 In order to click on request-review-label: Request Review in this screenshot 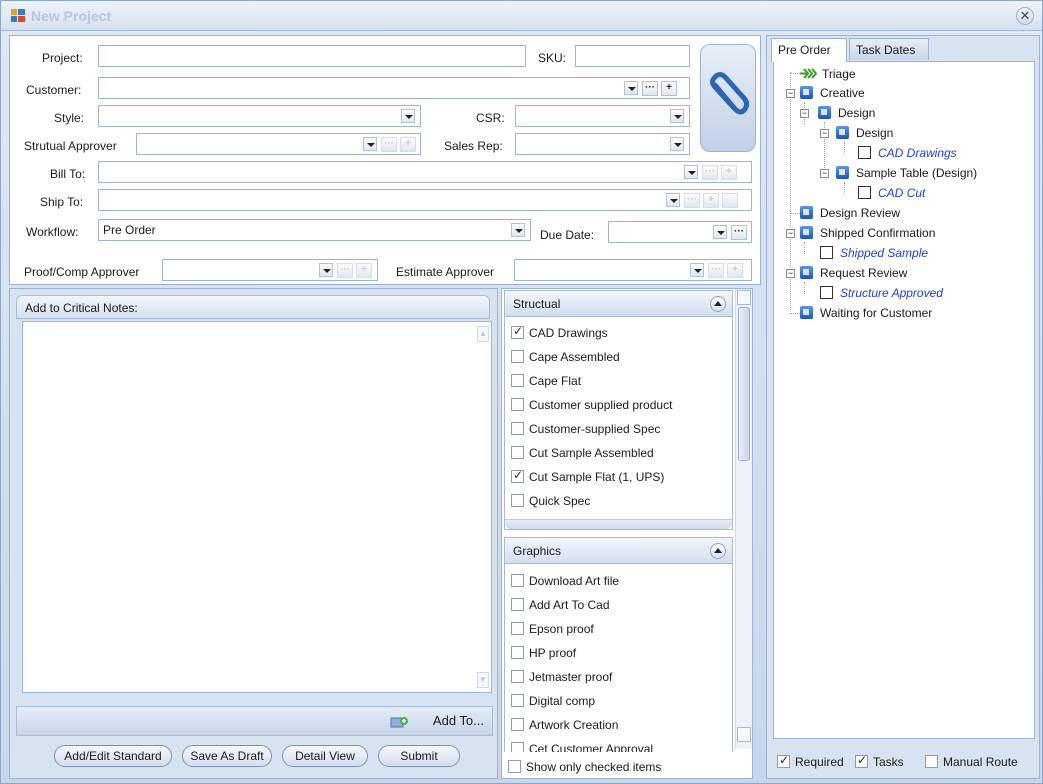, I will do `click(864, 273)`.